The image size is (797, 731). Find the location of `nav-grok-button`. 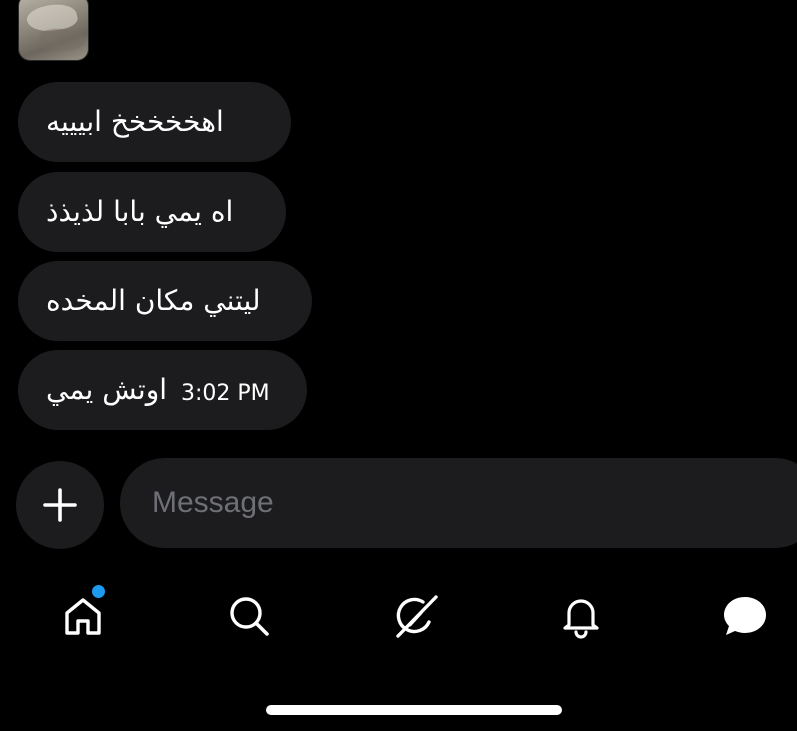

nav-grok-button is located at coordinates (415, 616).